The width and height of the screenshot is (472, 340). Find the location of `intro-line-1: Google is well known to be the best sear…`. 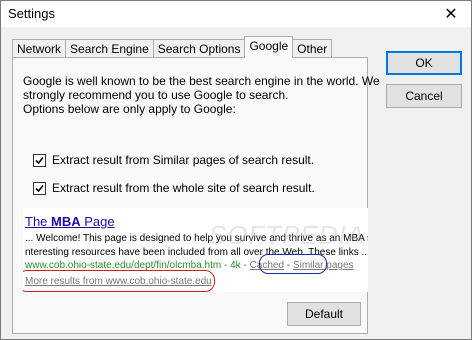

intro-line-1: Google is well known to be the best sear… is located at coordinates (201, 81).